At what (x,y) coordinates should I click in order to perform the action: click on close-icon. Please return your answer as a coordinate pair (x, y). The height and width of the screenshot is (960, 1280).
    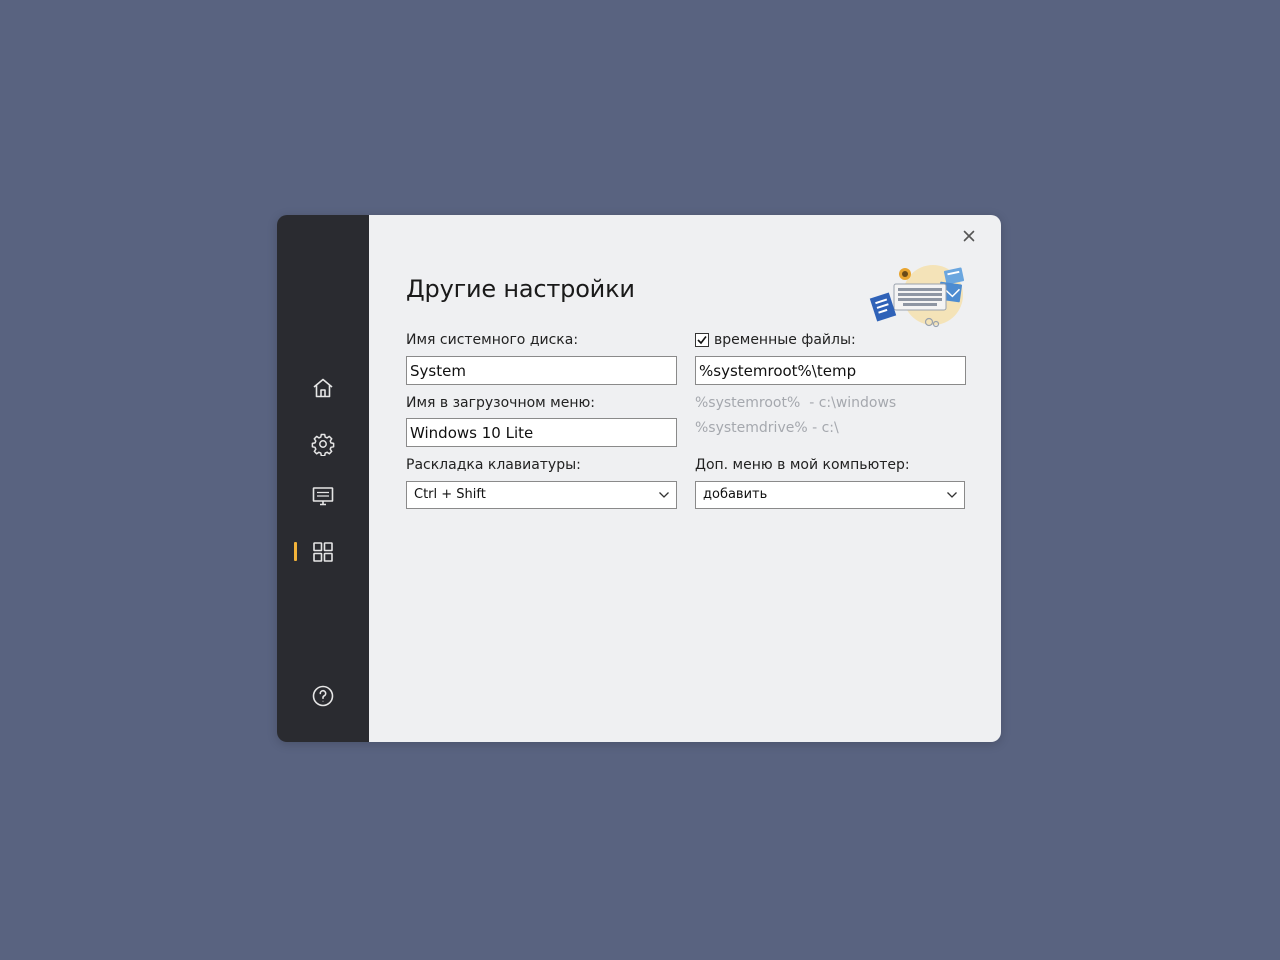
    Looking at the image, I should click on (969, 236).